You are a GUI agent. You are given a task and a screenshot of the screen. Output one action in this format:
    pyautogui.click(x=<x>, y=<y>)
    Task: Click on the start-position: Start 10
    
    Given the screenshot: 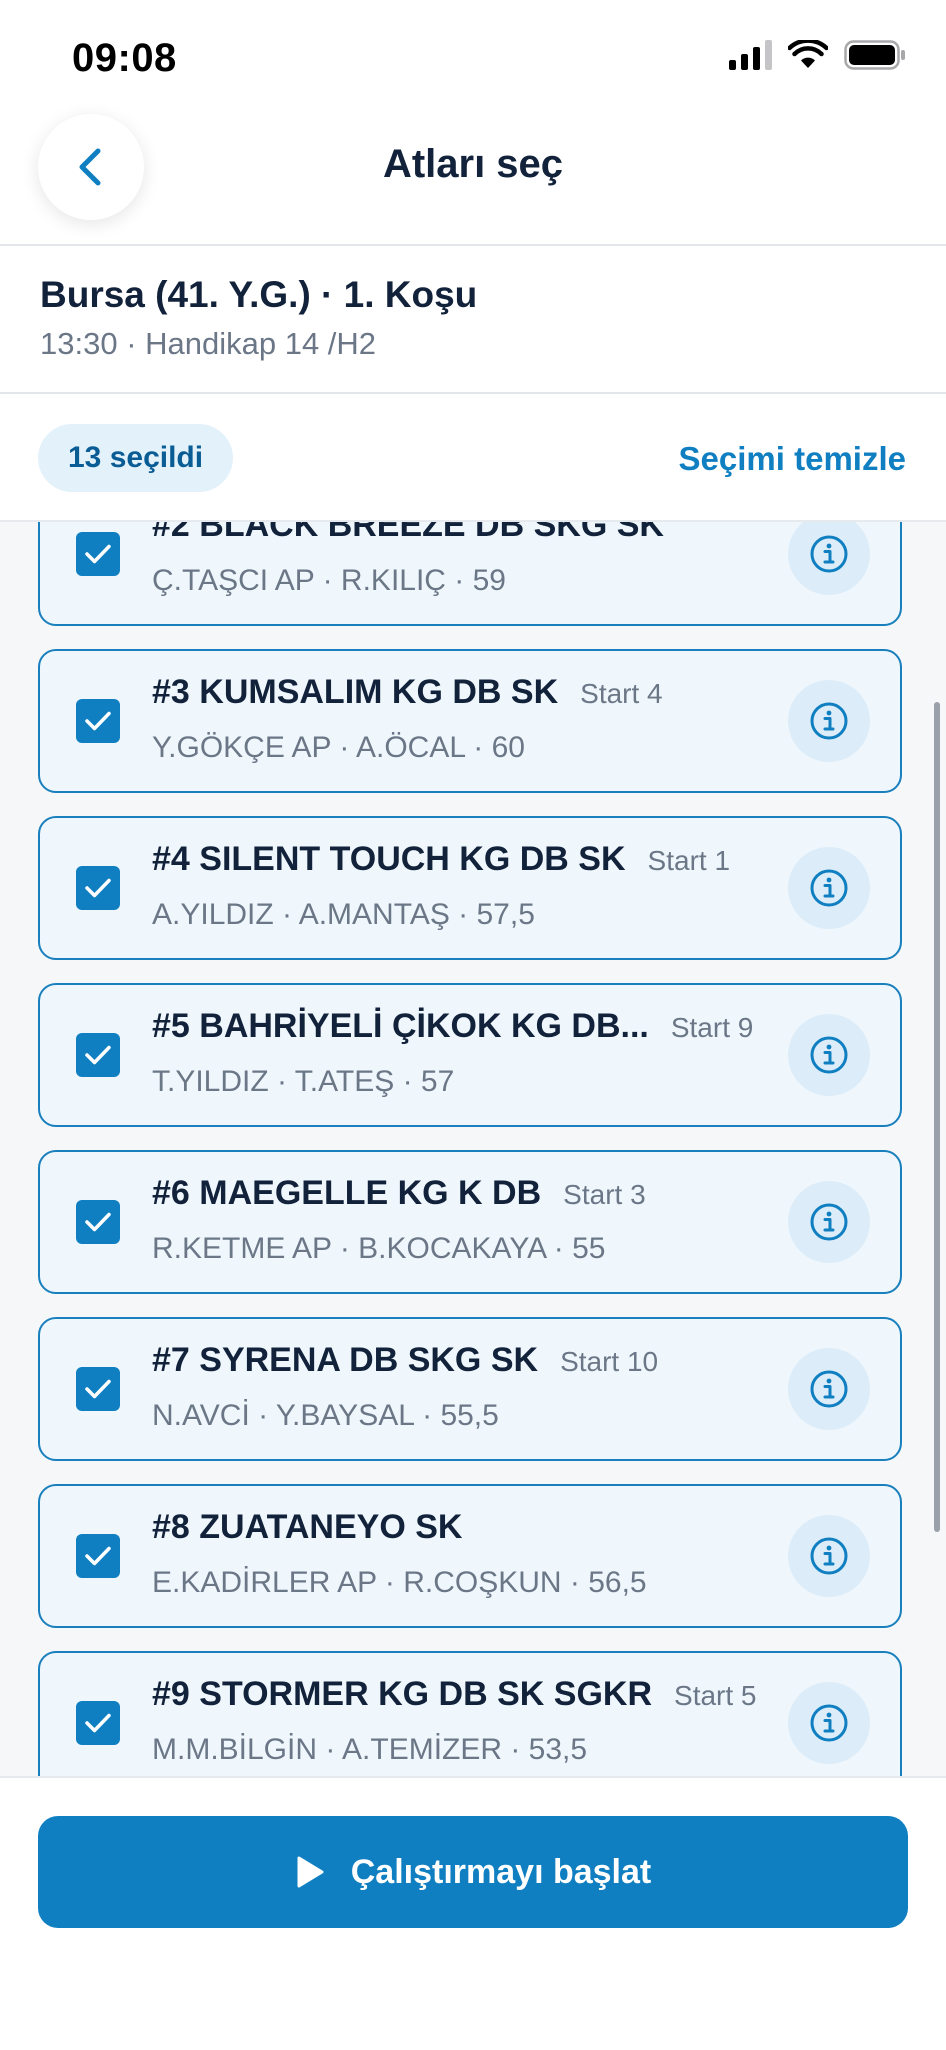 What is the action you would take?
    pyautogui.click(x=609, y=1361)
    